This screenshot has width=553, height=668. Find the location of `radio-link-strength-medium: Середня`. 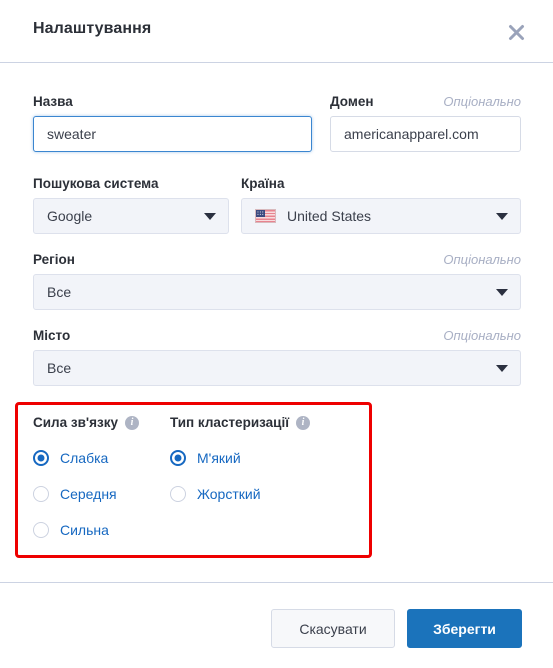

radio-link-strength-medium: Середня is located at coordinates (75, 494).